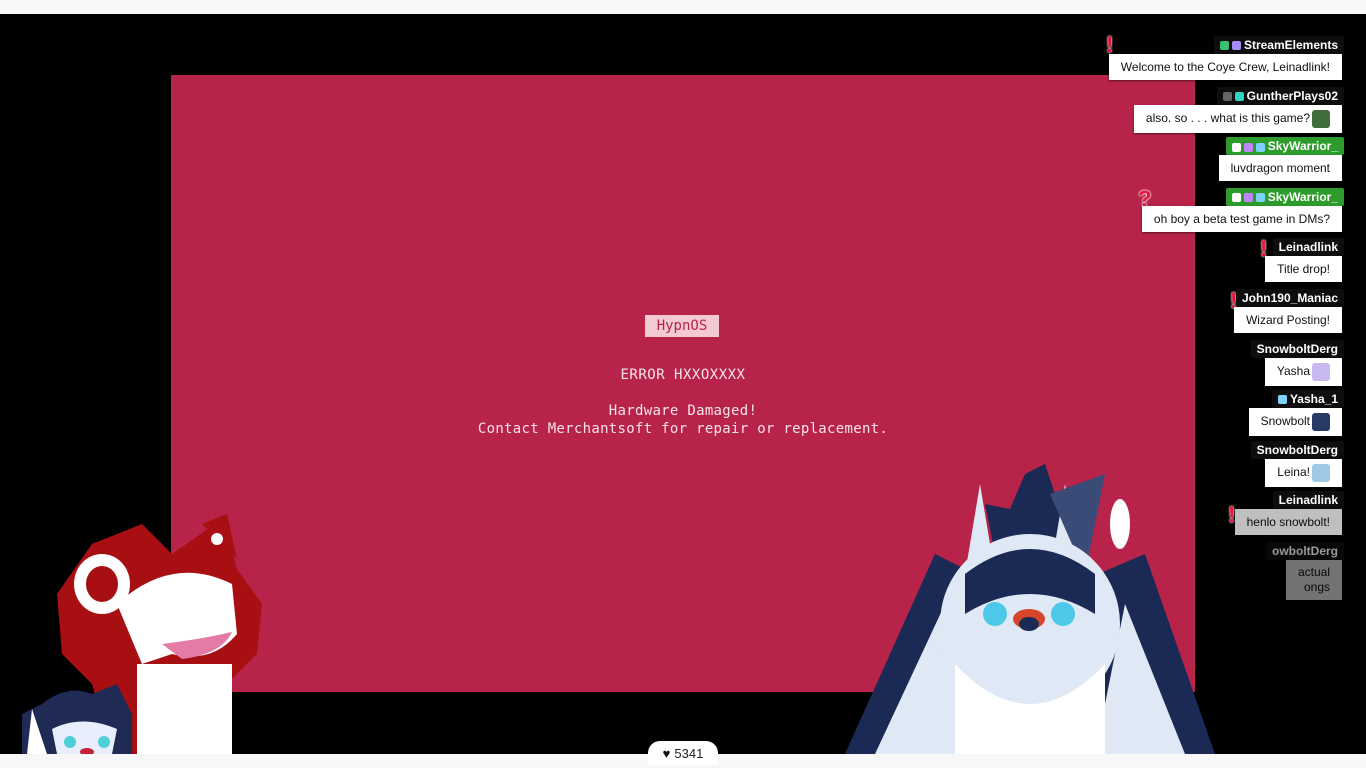 This screenshot has height=768, width=1366. Describe the element at coordinates (1225, 67) in the screenshot. I see `chat-text: Welcome to the Coye Crew, Leinadlink!` at that location.